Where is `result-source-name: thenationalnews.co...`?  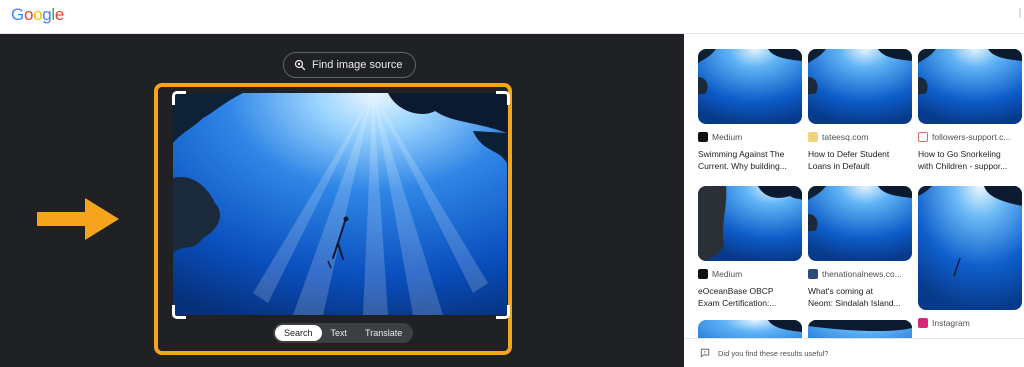 result-source-name: thenationalnews.co... is located at coordinates (862, 274).